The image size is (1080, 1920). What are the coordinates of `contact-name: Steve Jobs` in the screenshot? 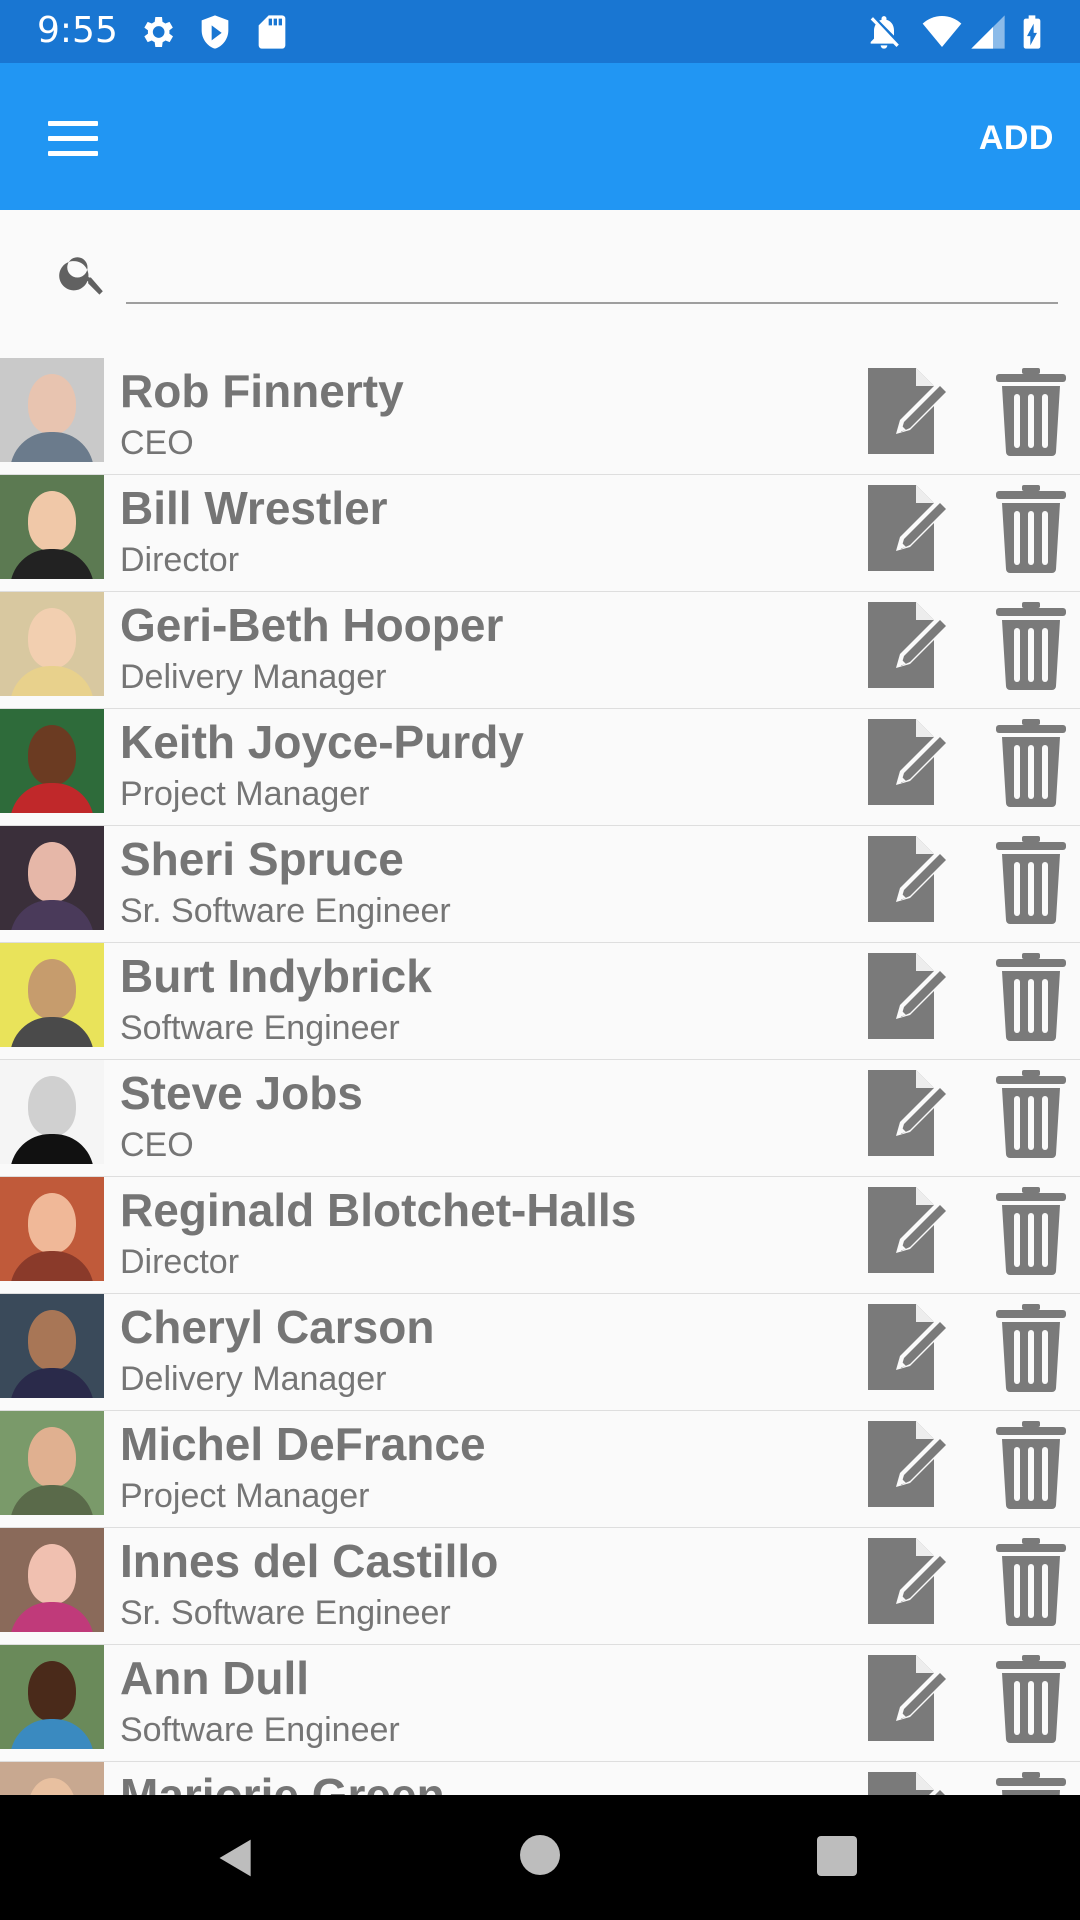 It's located at (241, 1093).